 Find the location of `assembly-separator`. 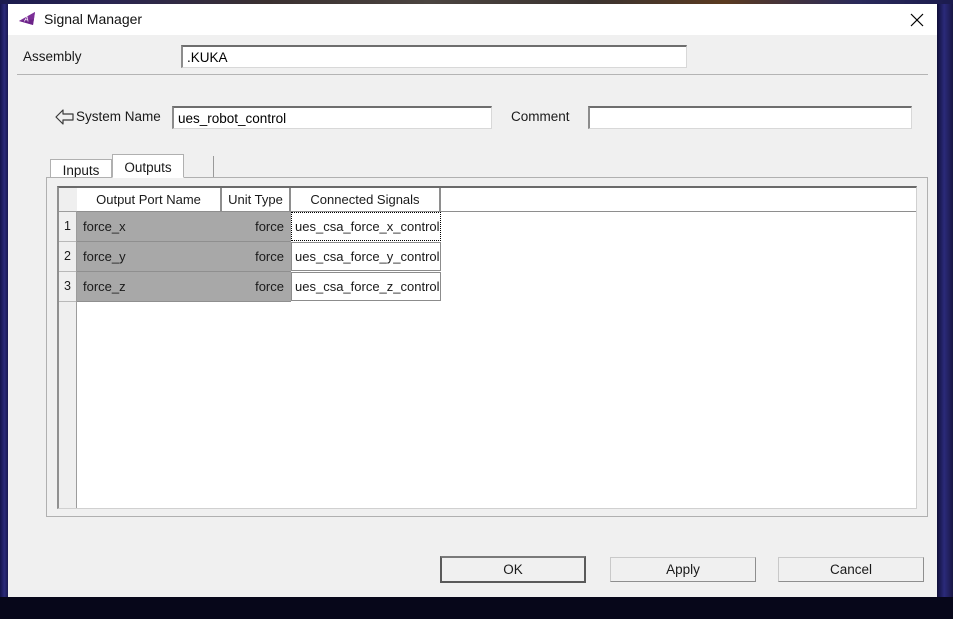

assembly-separator is located at coordinates (472, 74).